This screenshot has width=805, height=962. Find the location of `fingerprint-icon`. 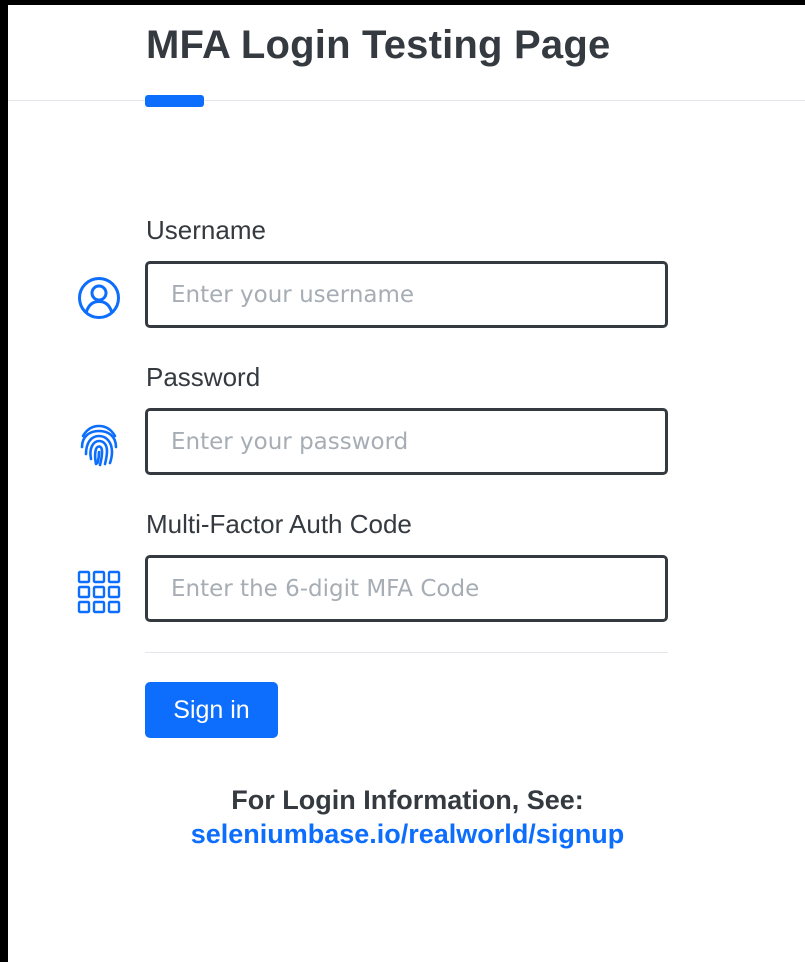

fingerprint-icon is located at coordinates (99, 445).